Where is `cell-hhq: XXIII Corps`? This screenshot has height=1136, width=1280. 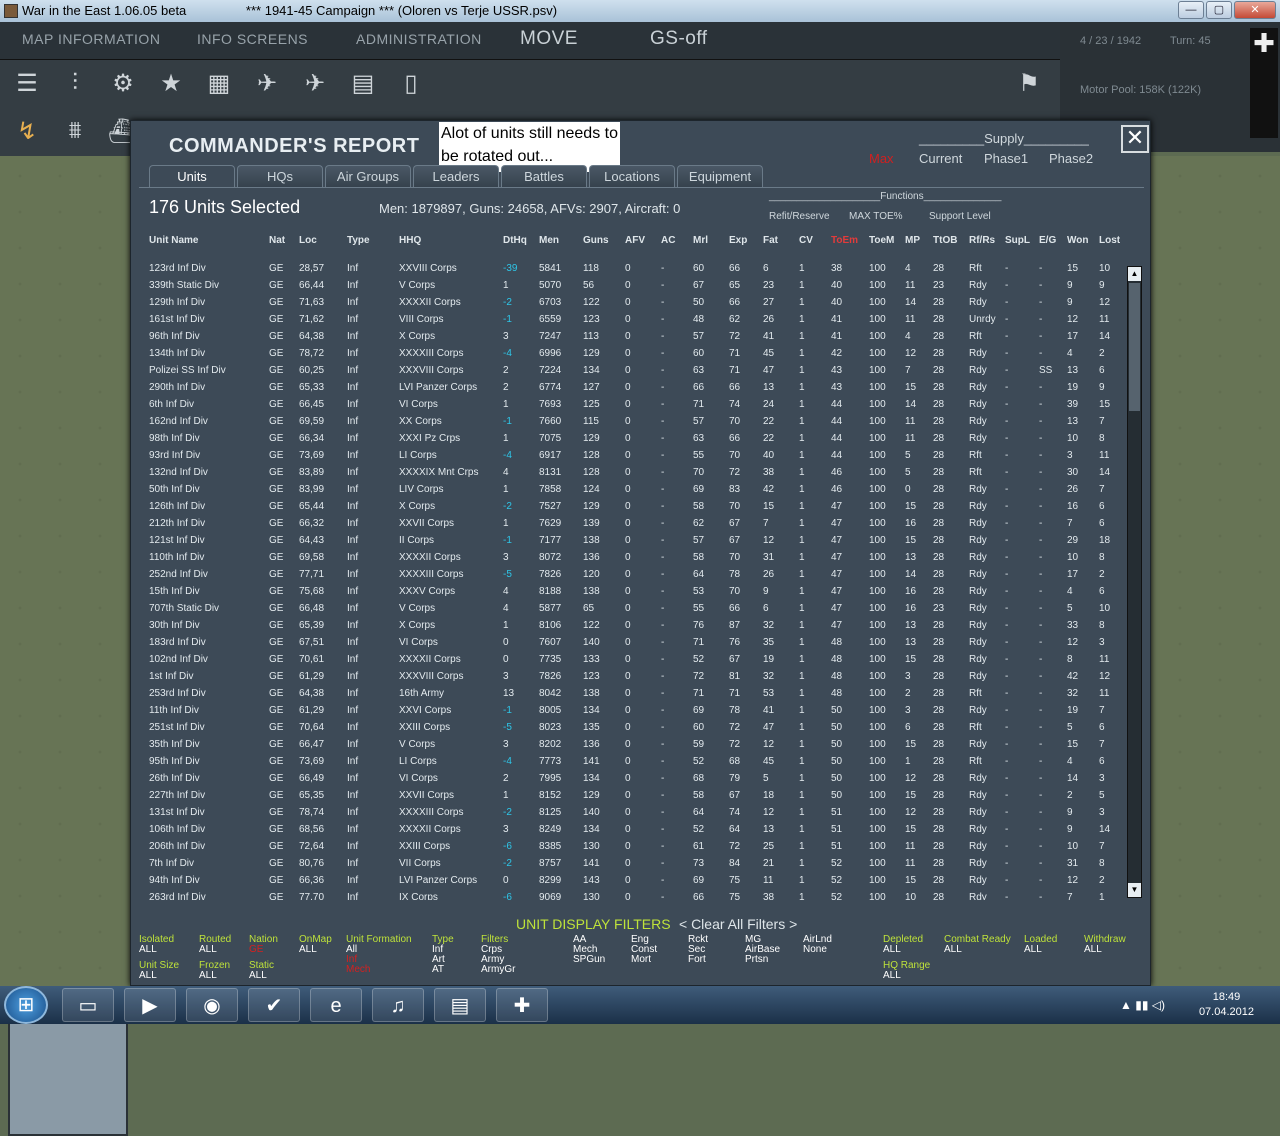
cell-hhq: XXIII Corps is located at coordinates (424, 846).